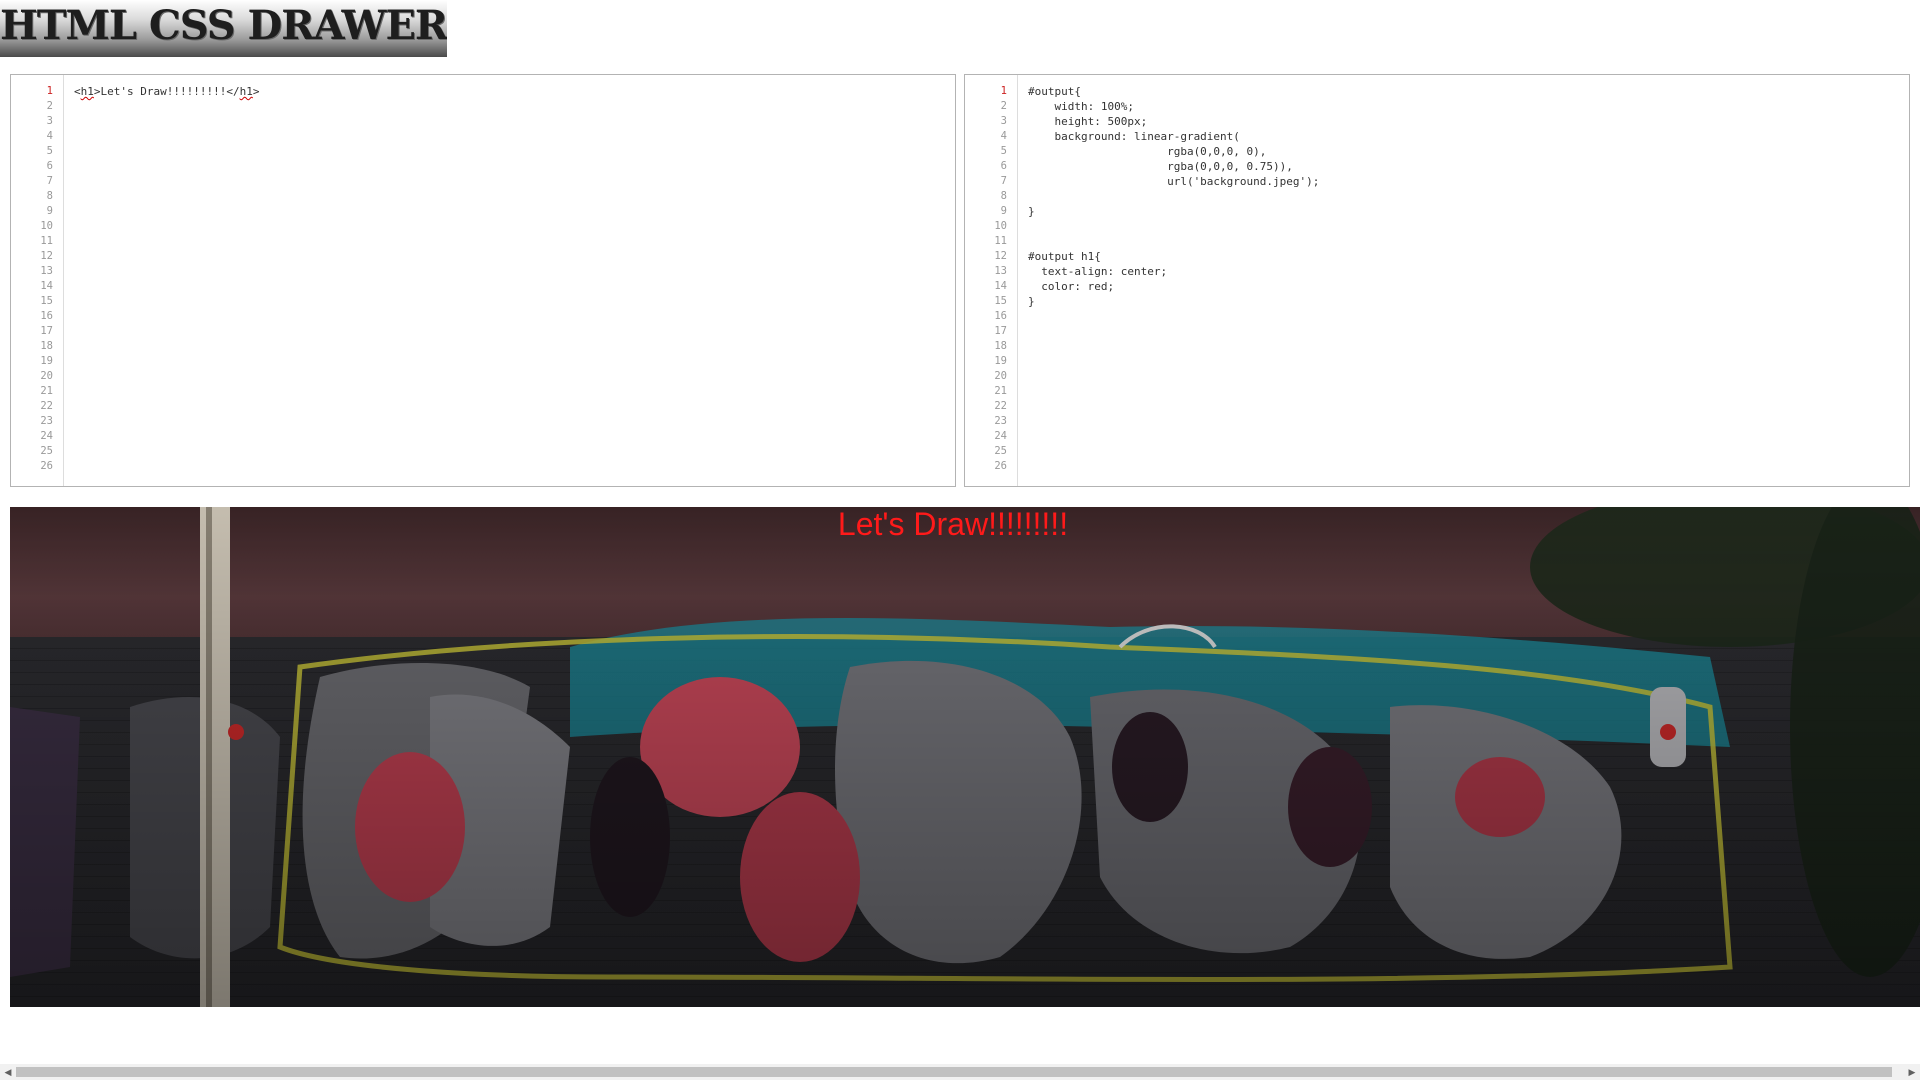 This screenshot has width=1920, height=1080. I want to click on css-editor-line-number: 17, so click(1000, 331).